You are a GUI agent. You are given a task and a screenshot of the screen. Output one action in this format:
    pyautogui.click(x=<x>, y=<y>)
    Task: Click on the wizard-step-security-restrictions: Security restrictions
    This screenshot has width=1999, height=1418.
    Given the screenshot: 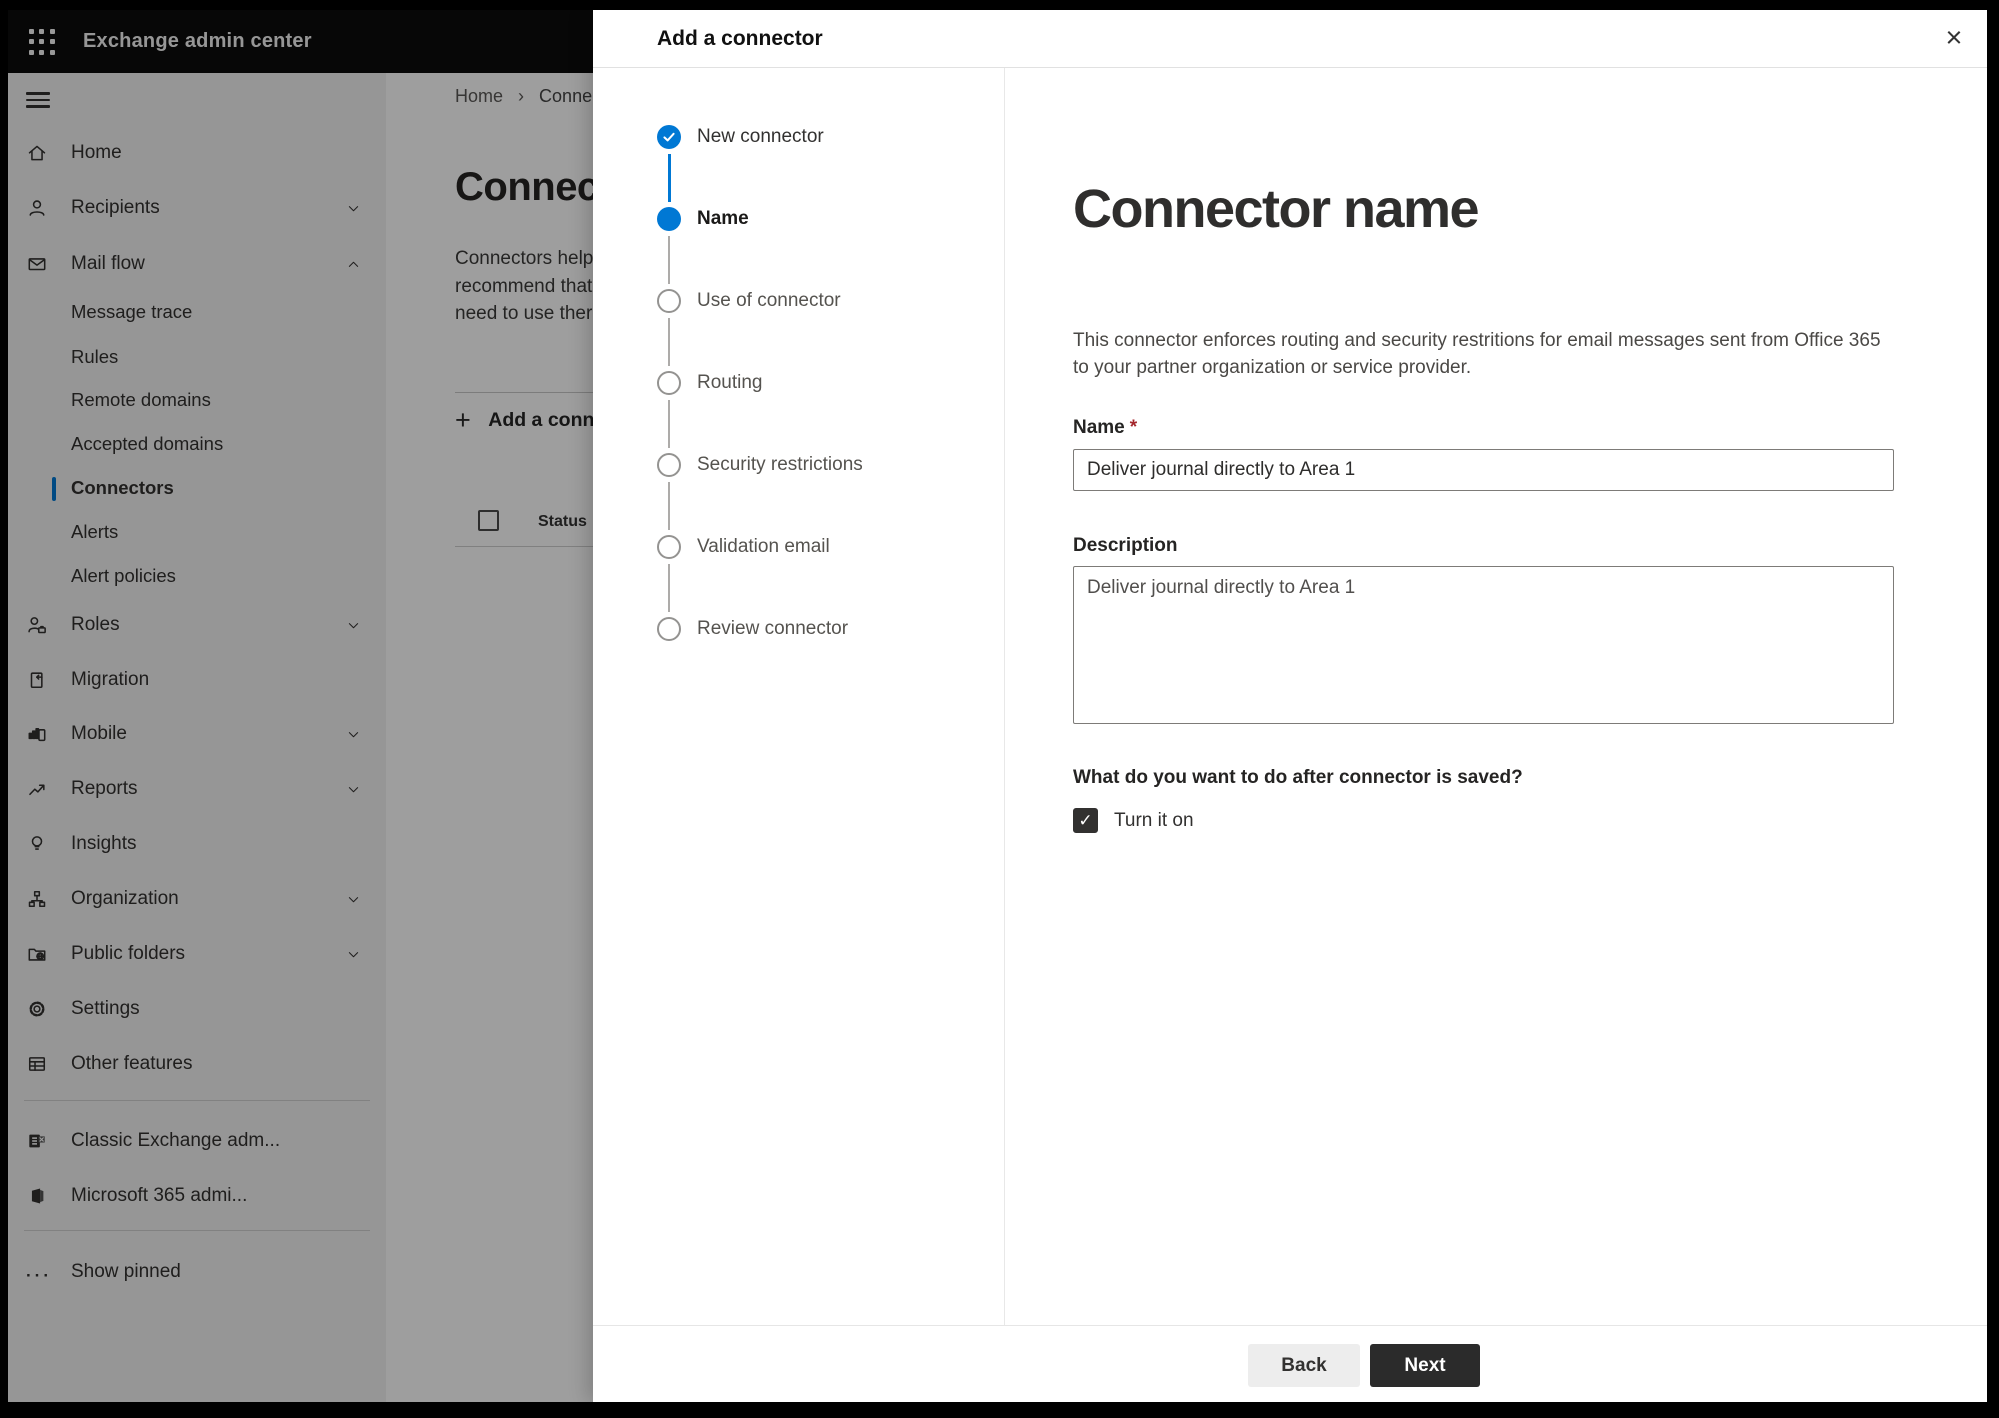 What is the action you would take?
    pyautogui.click(x=798, y=465)
    